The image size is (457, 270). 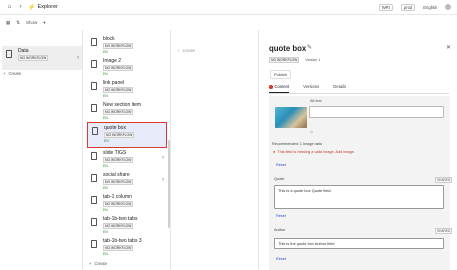 I want to click on item-name: tab-1b-two tabs 3, so click(x=122, y=241).